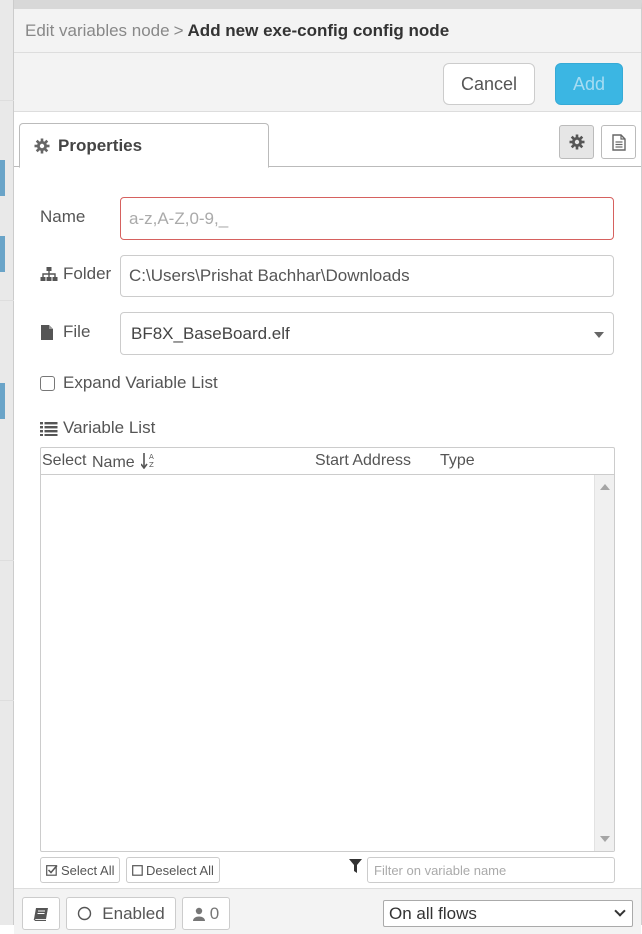 This screenshot has height=934, width=642. I want to click on circle-icon, so click(85, 913).